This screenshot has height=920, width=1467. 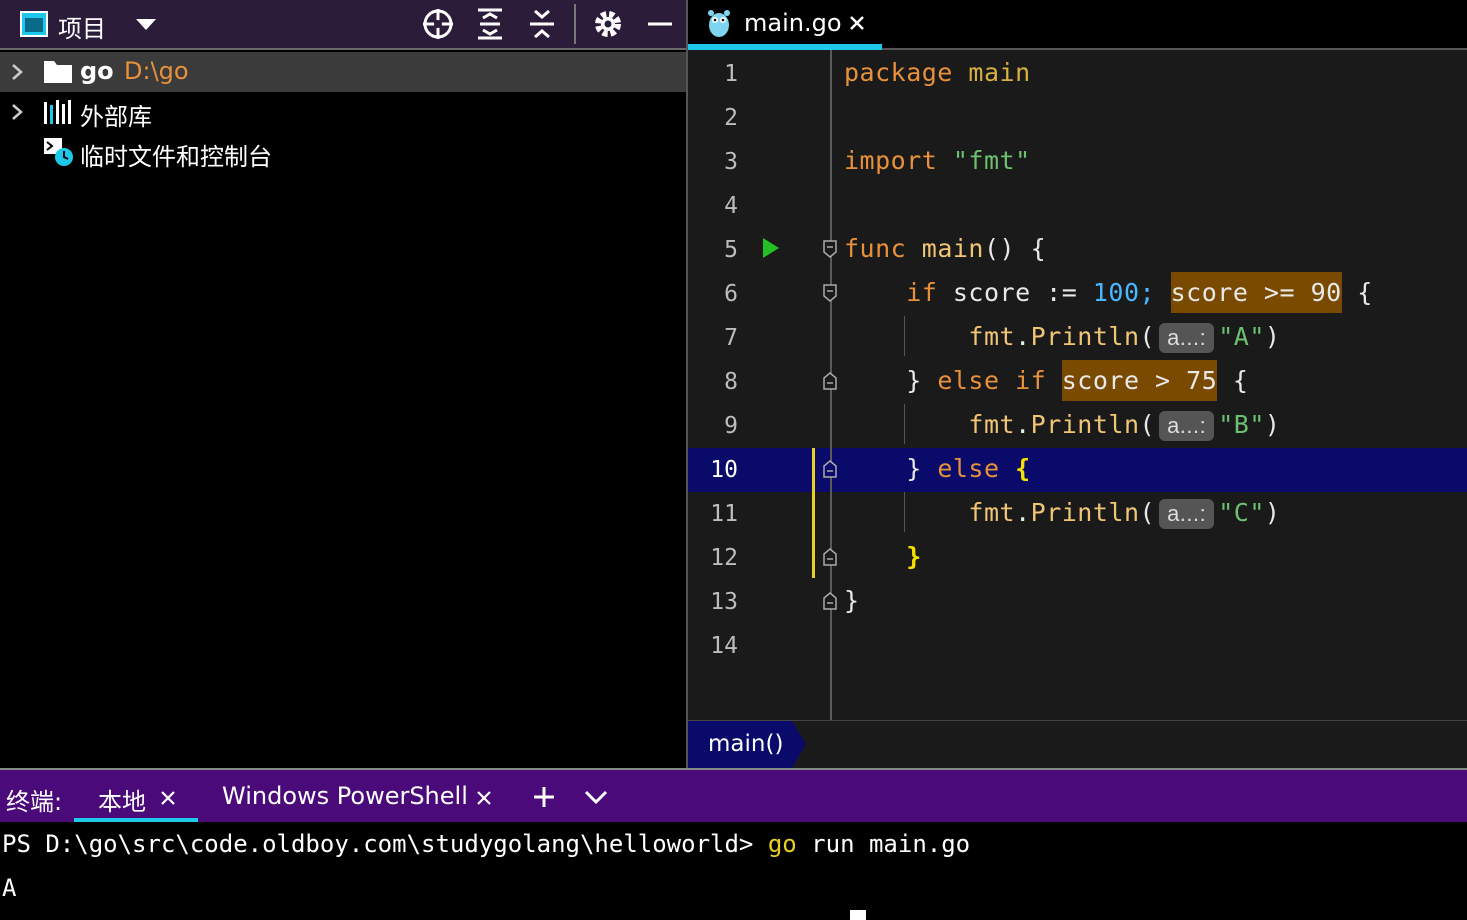 What do you see at coordinates (731, 426) in the screenshot?
I see `line-number: 9` at bounding box center [731, 426].